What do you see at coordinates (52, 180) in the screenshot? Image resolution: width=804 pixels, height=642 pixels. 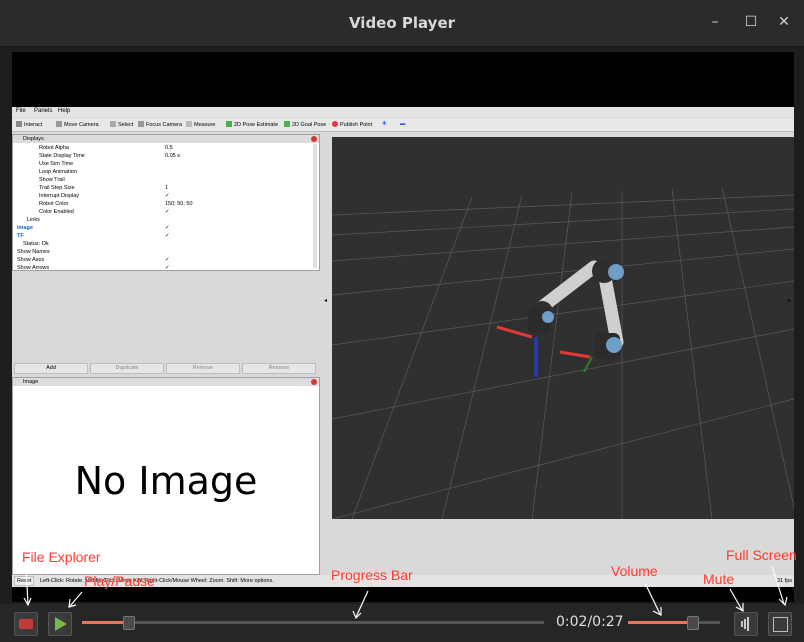 I see `property-name: Show Trail` at bounding box center [52, 180].